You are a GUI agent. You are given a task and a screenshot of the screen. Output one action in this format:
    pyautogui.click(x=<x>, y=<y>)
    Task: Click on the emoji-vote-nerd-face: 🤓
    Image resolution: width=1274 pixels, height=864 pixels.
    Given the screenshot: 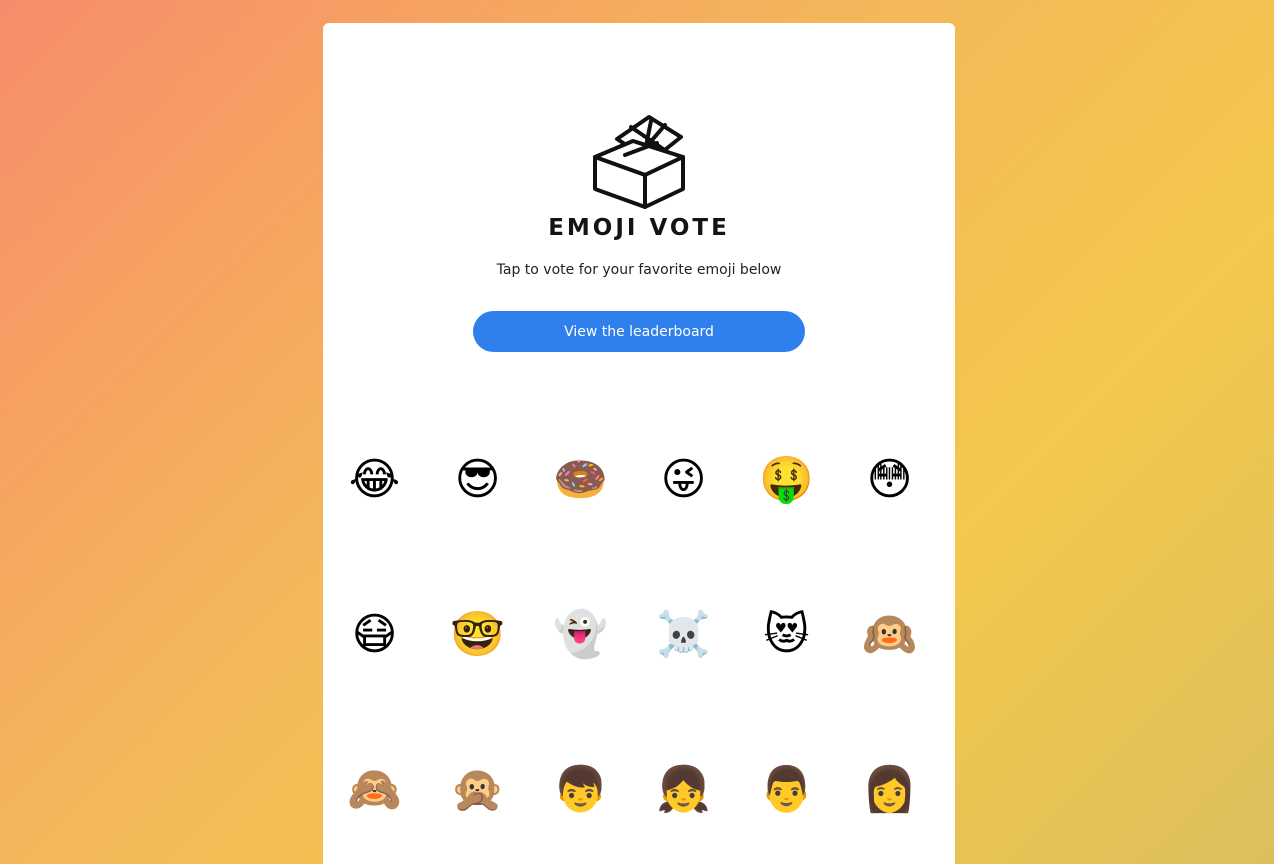 What is the action you would take?
    pyautogui.click(x=477, y=634)
    